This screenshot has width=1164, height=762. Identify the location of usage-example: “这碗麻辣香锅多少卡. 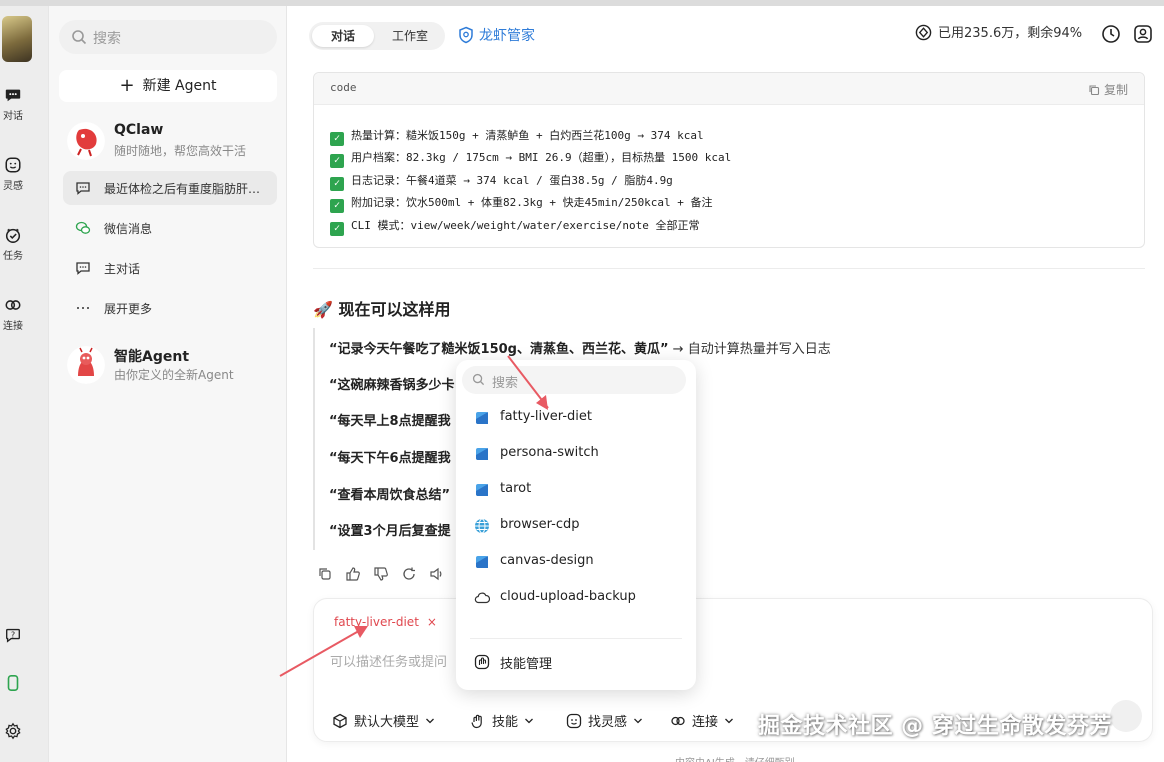
(392, 383).